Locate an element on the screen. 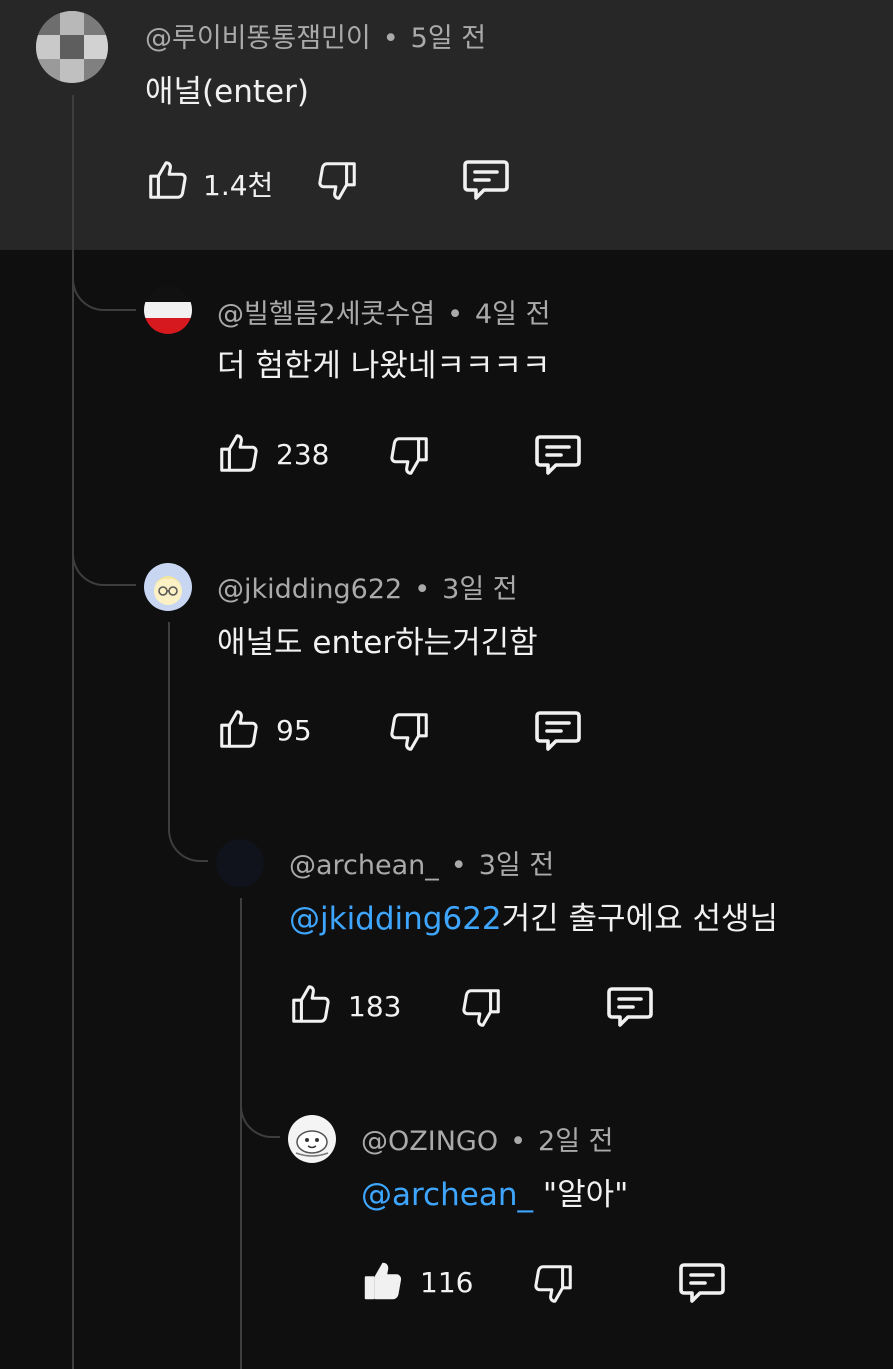 The width and height of the screenshot is (893, 1369). author-name: @jkidding622 is located at coordinates (309, 589).